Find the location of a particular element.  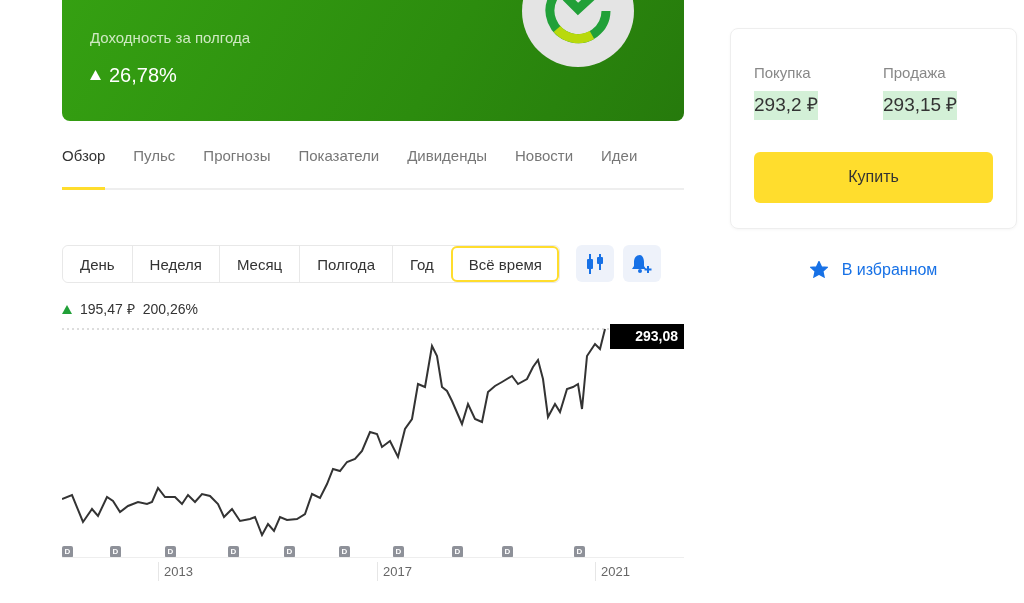

buy-price: 293,2 ₽ is located at coordinates (786, 105).